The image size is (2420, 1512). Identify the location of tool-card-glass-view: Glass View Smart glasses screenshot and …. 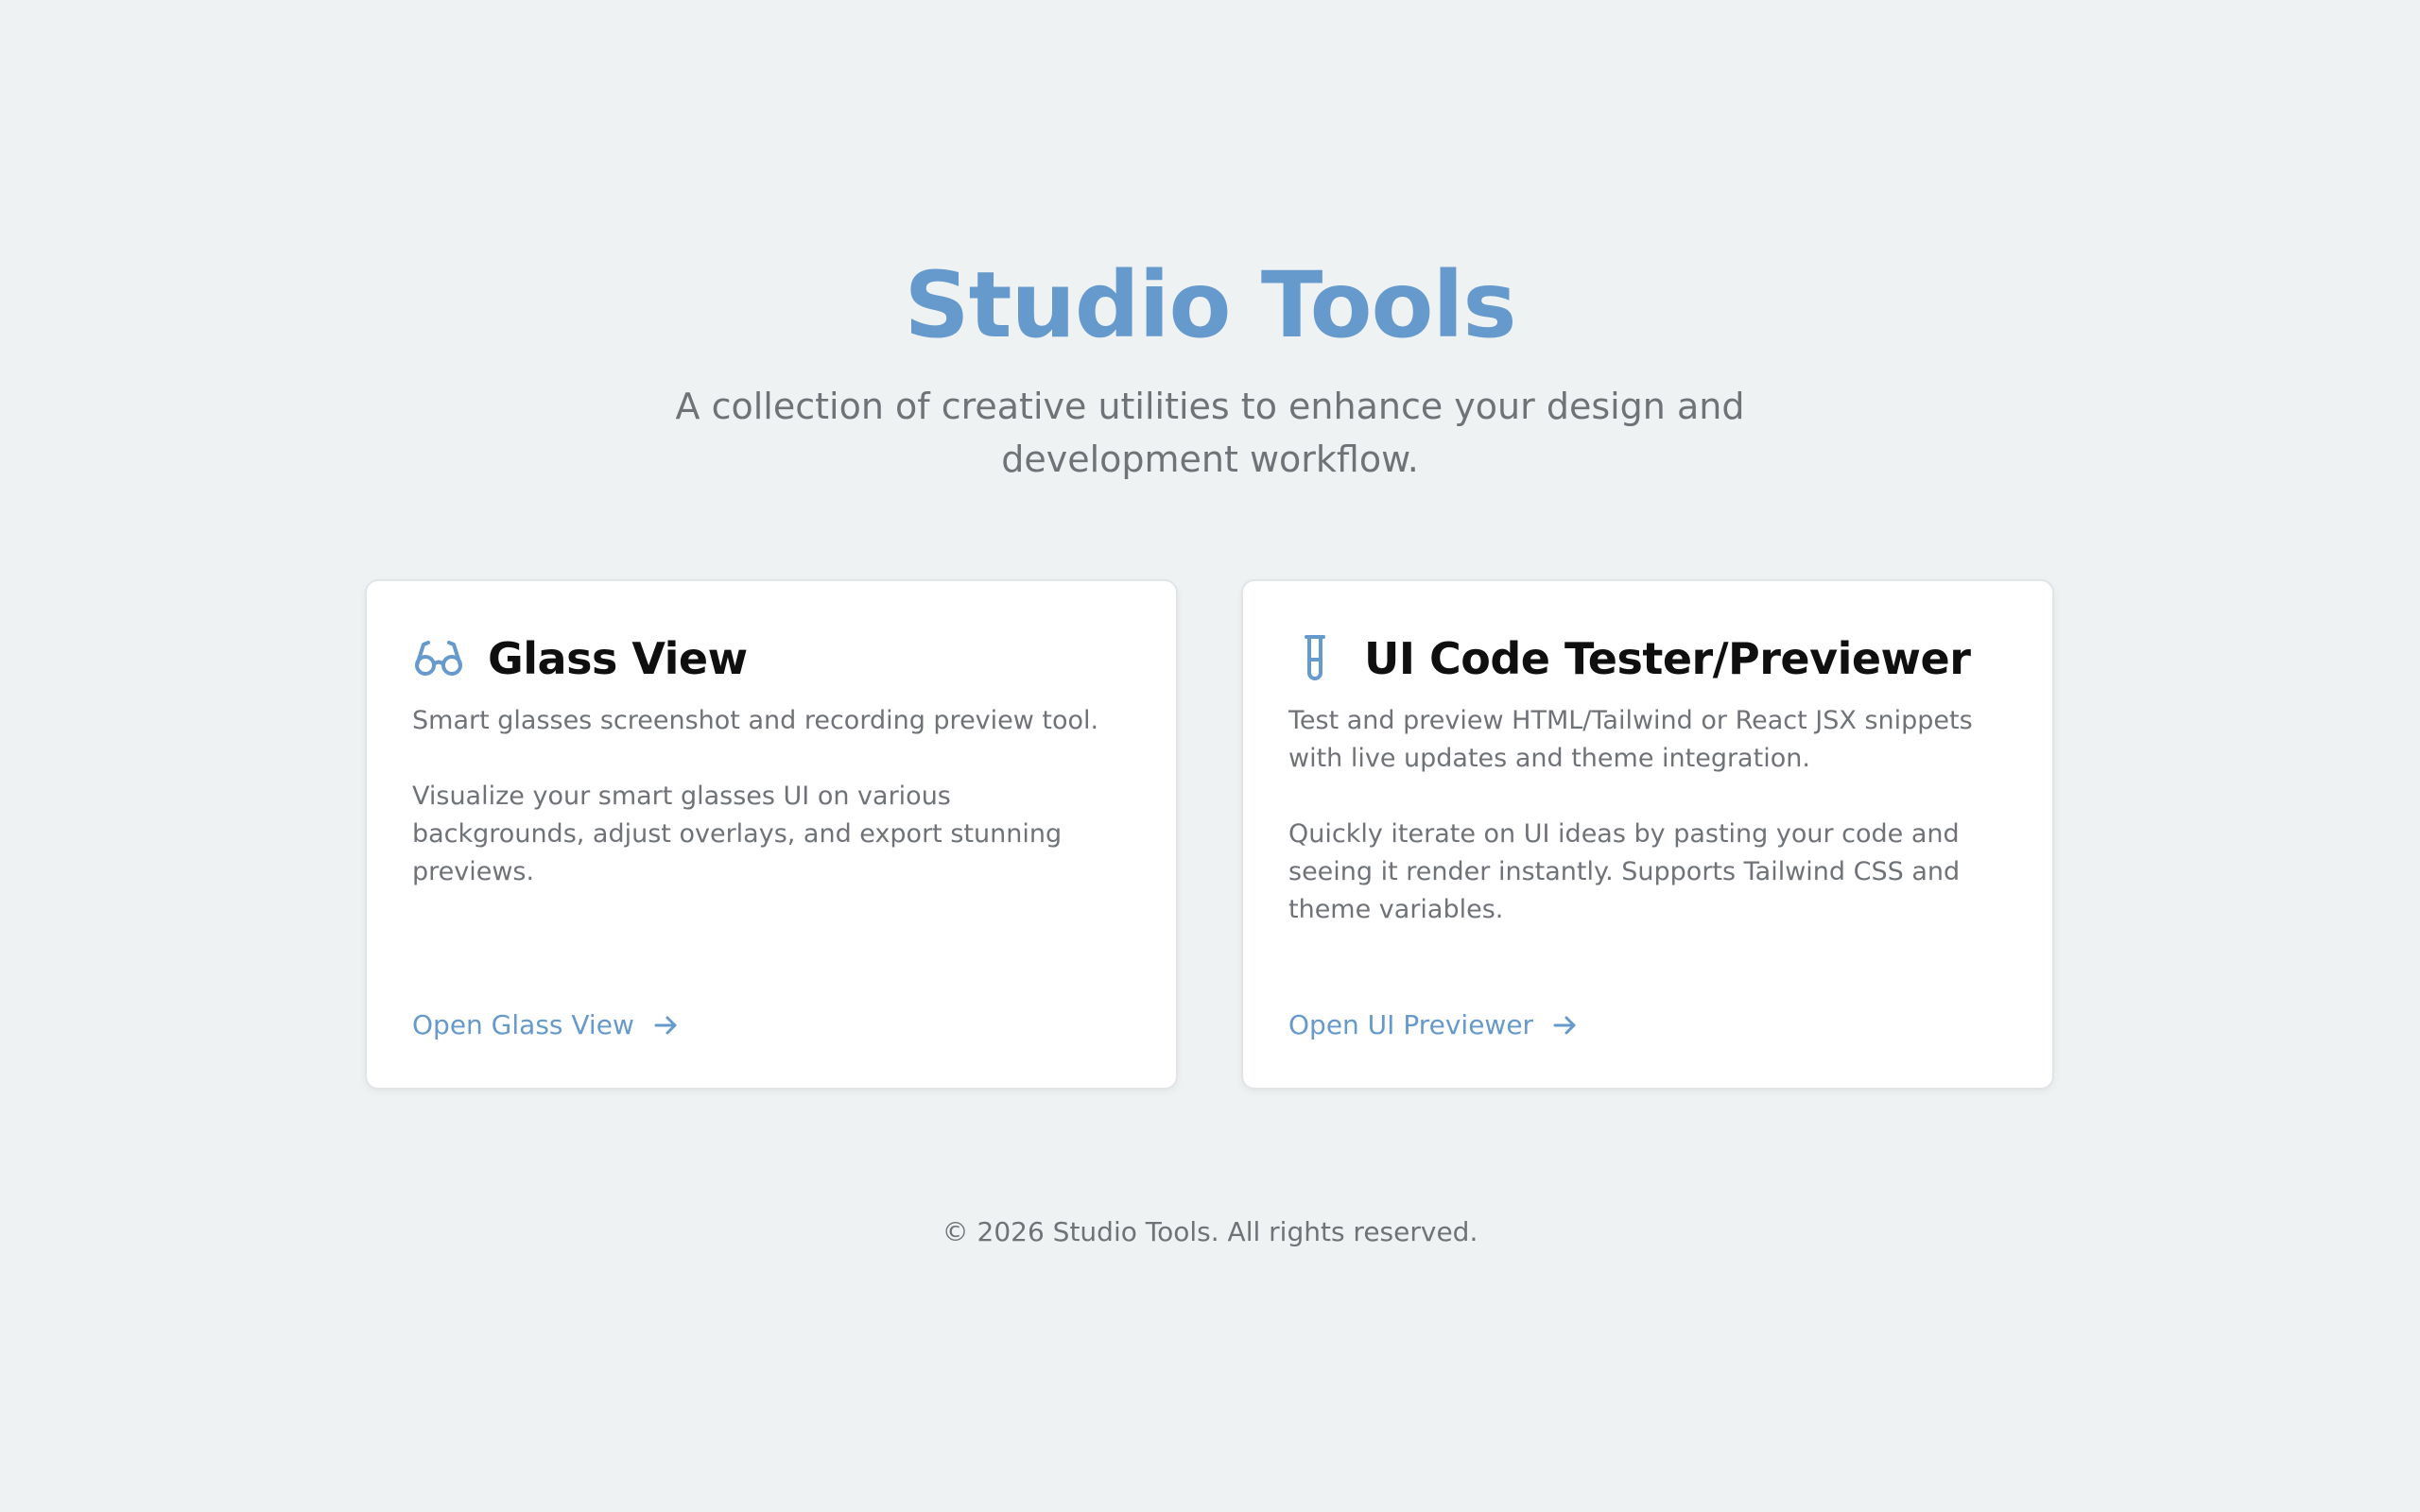
(771, 834).